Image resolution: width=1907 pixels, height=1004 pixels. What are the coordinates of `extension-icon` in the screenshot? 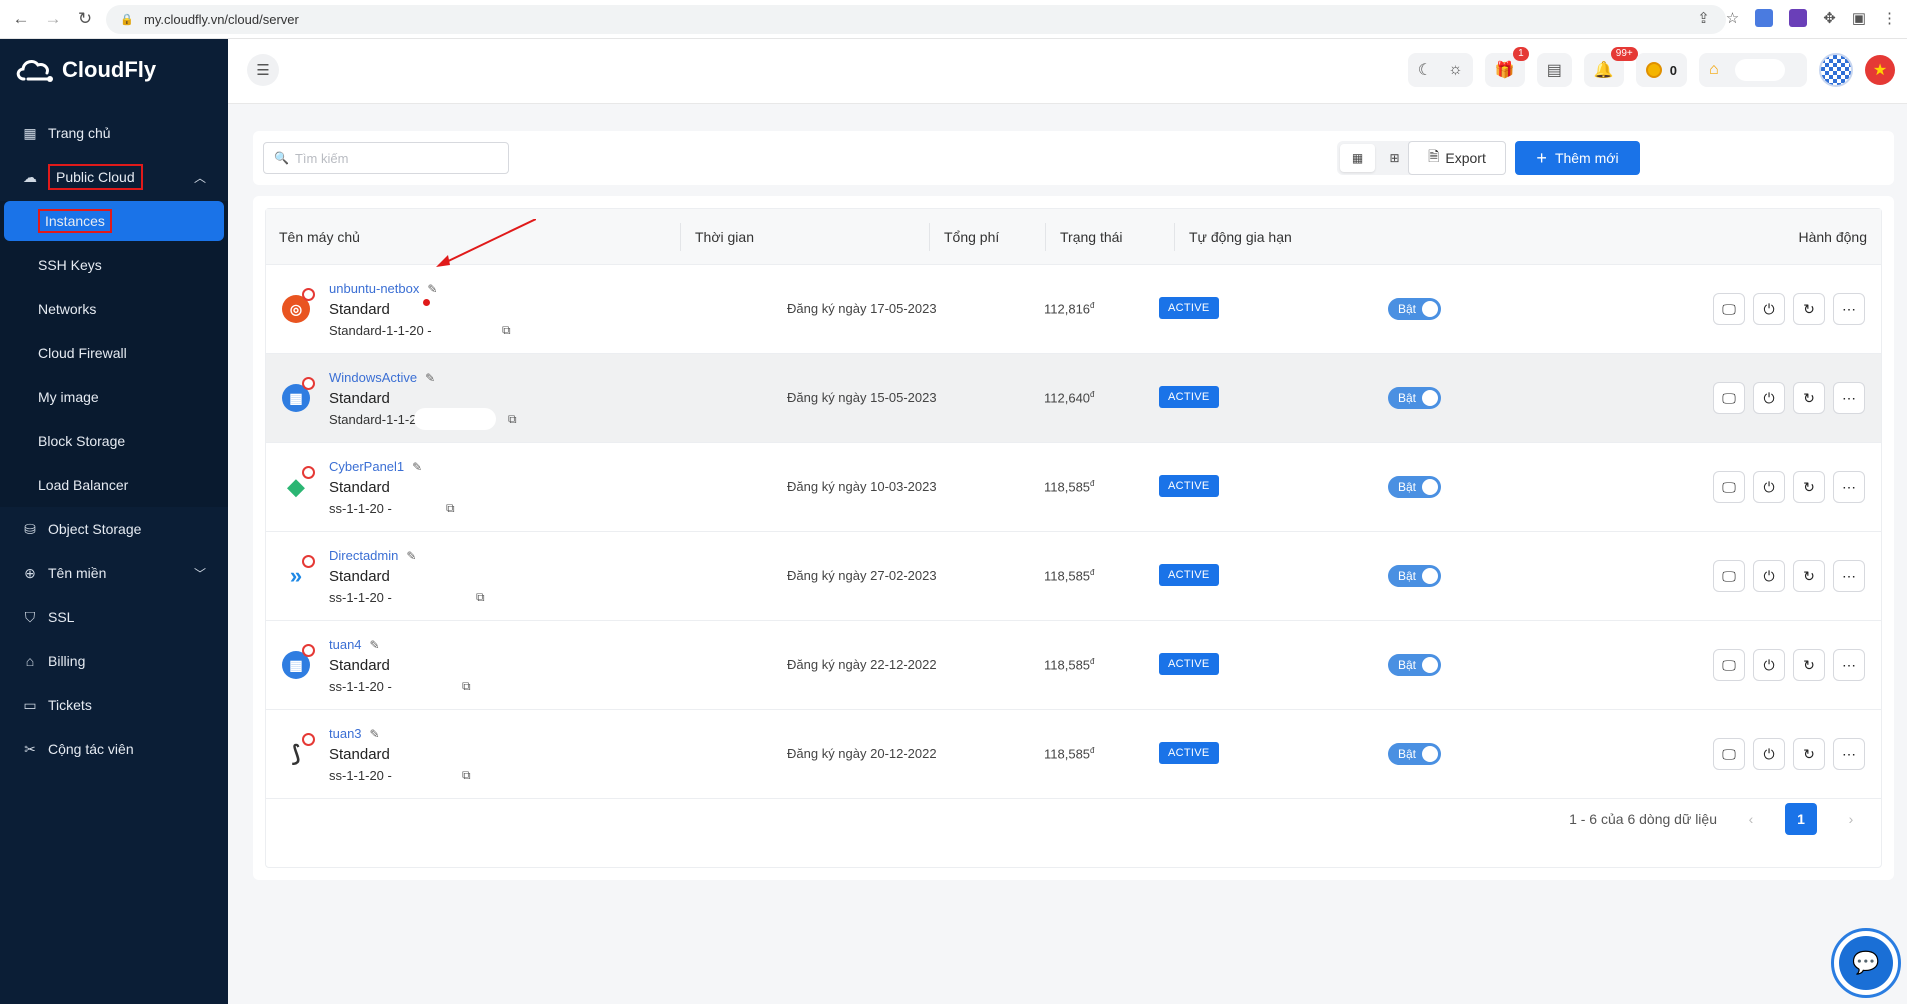 It's located at (1798, 18).